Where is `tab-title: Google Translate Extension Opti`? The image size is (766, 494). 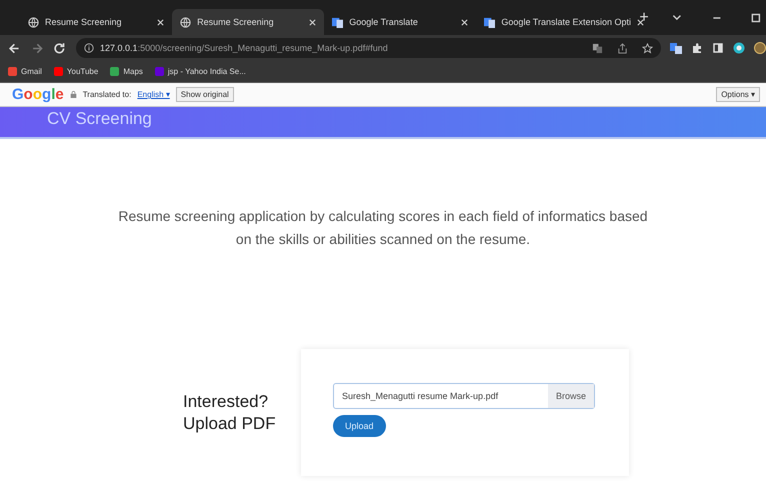 tab-title: Google Translate Extension Opti is located at coordinates (566, 22).